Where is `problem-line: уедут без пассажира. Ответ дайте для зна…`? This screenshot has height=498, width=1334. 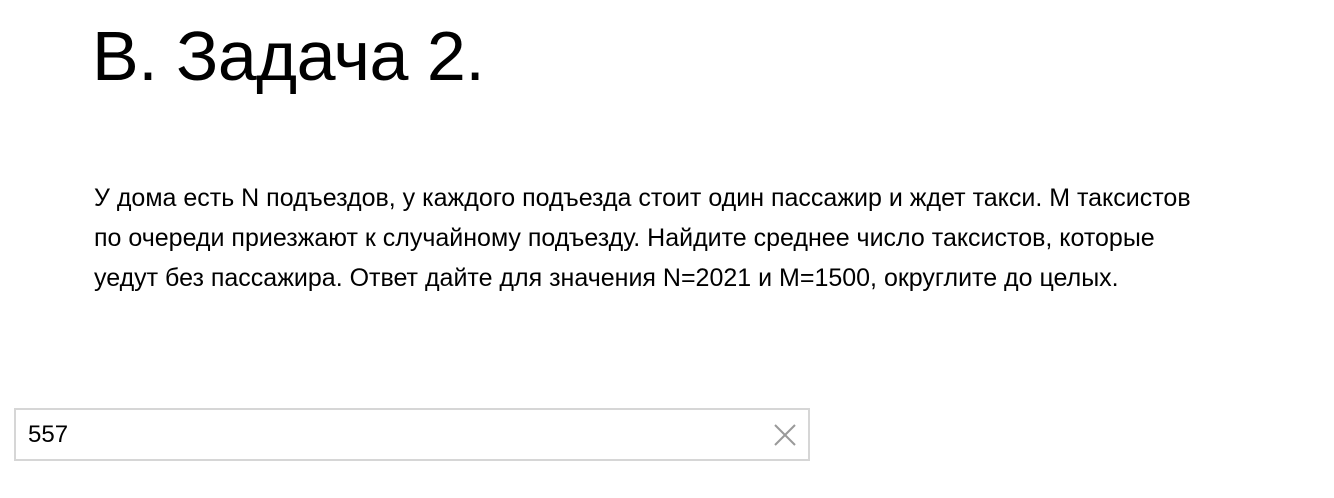
problem-line: уедут без пассажира. Ответ дайте для зна… is located at coordinates (606, 278).